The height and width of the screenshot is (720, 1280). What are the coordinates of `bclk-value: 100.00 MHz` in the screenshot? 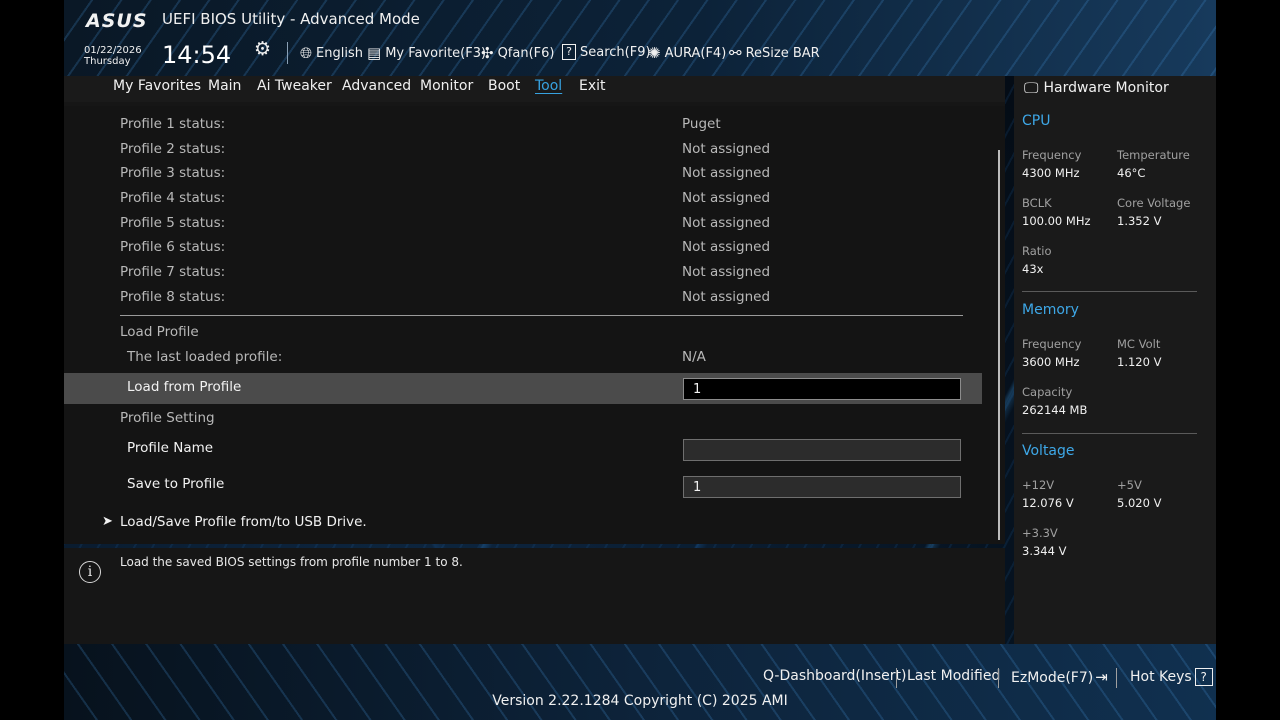 It's located at (1056, 221).